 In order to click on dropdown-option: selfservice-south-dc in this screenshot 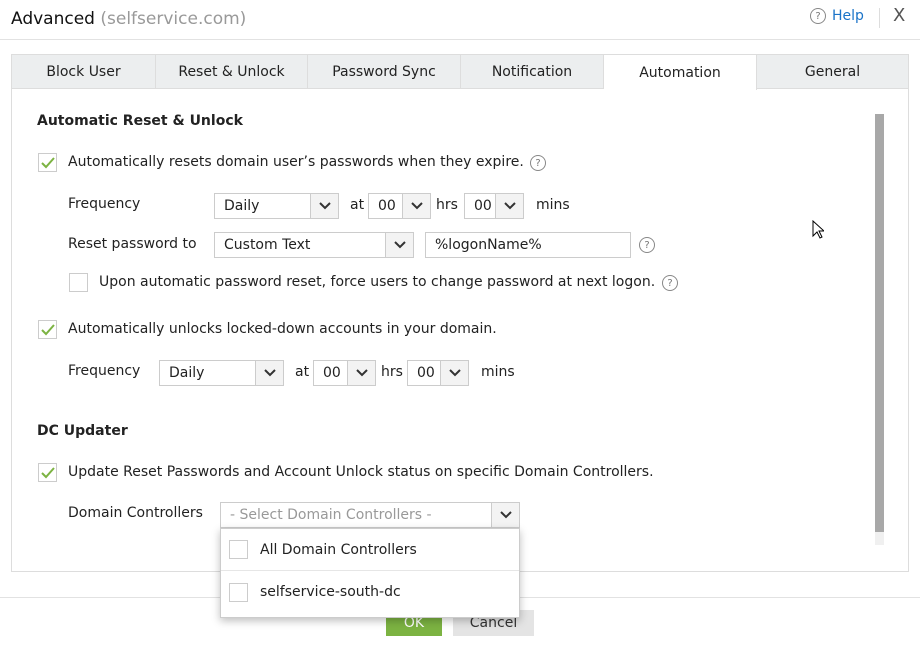, I will do `click(370, 592)`.